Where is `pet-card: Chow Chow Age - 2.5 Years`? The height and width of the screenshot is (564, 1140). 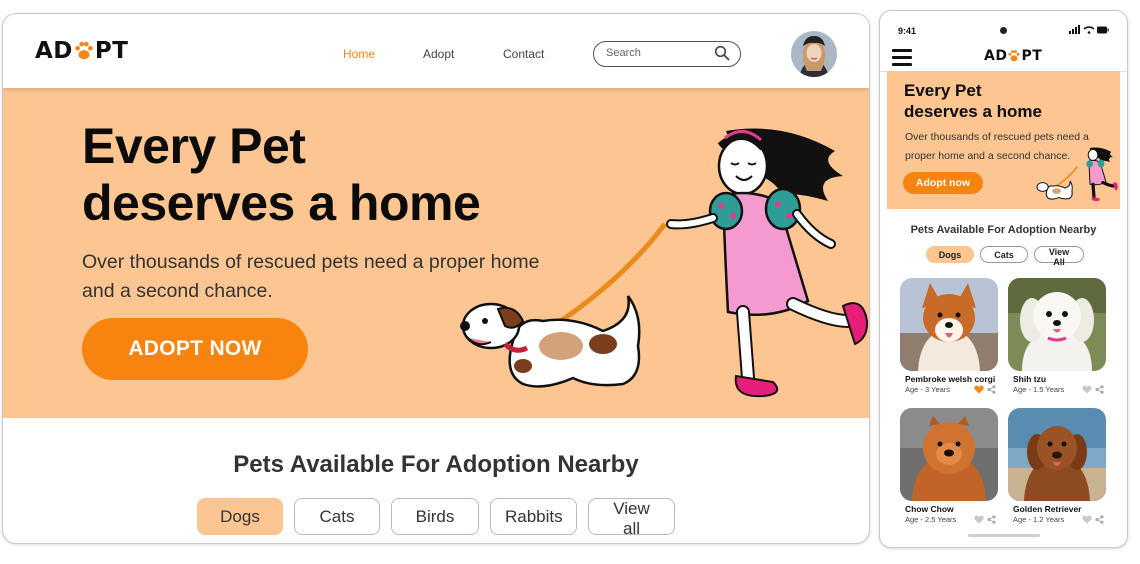 pet-card: Chow Chow Age - 2.5 Years is located at coordinates (949, 466).